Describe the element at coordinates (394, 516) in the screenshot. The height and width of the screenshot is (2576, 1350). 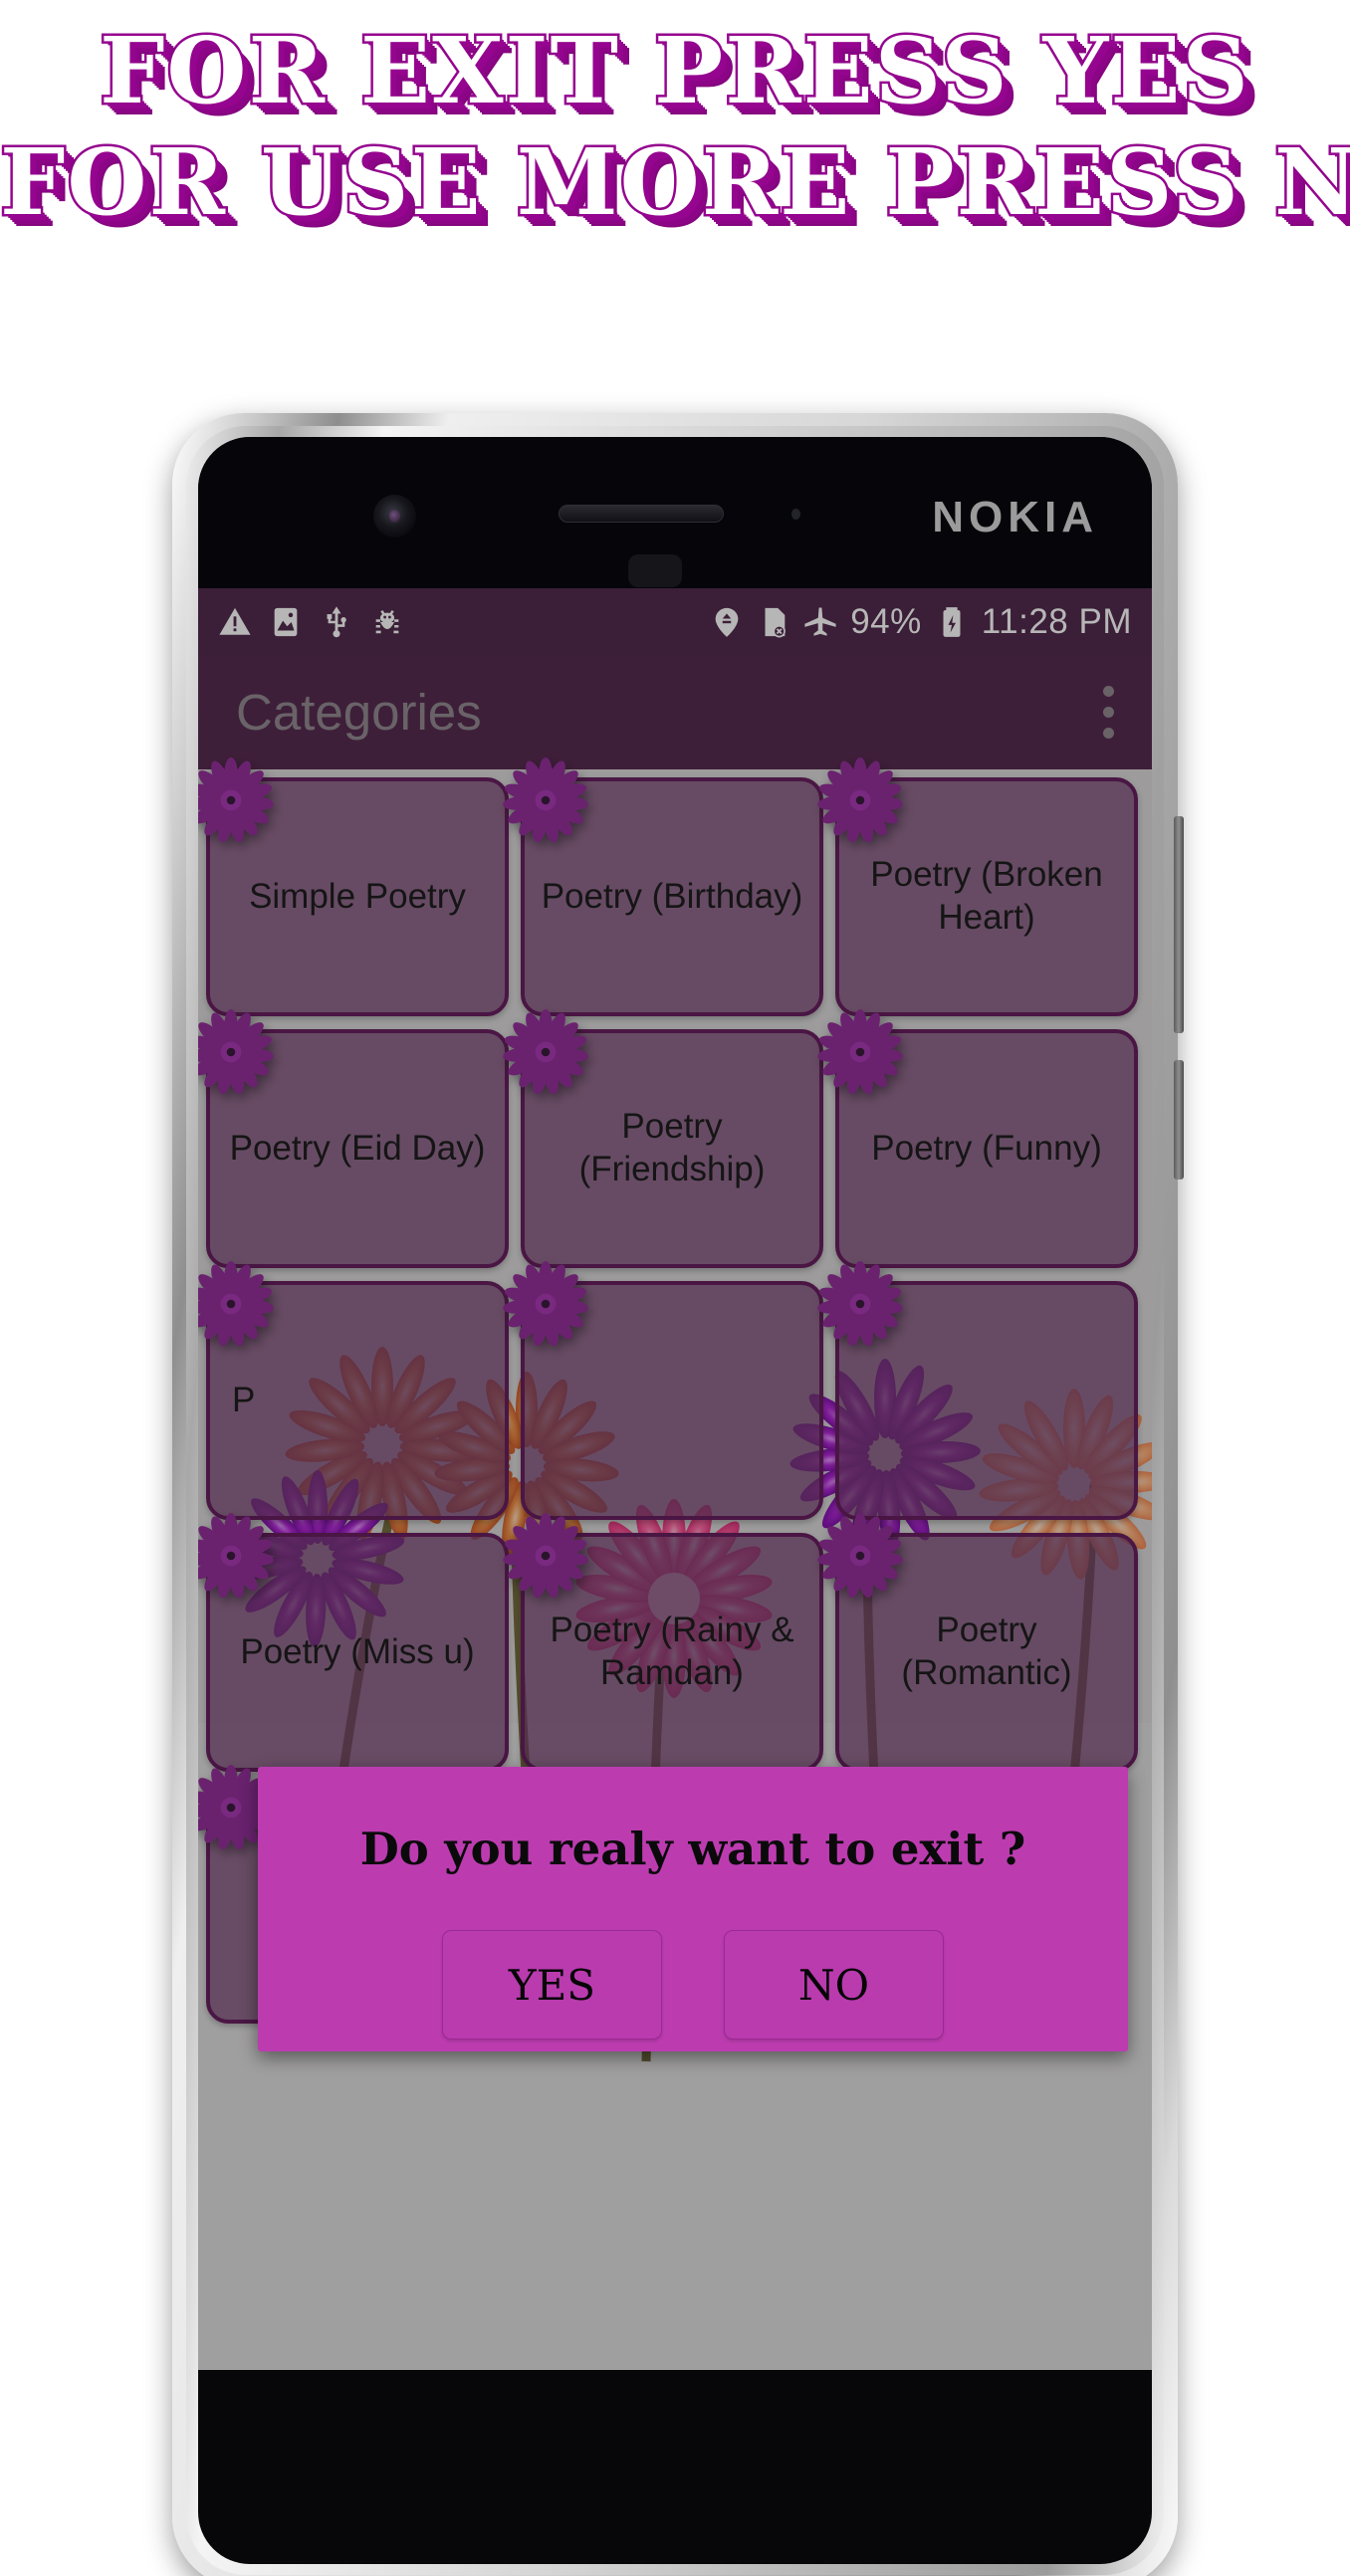
I see `front-camera-icon` at that location.